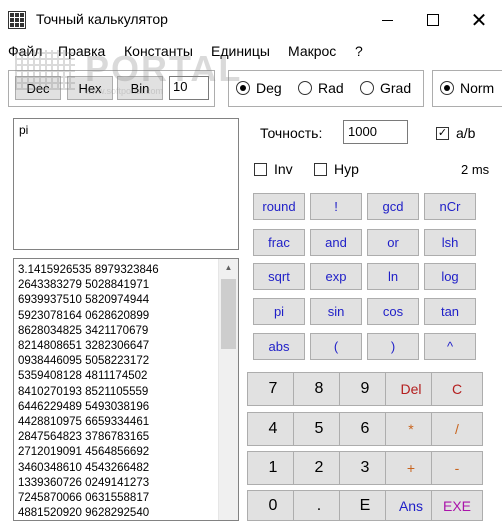 The height and width of the screenshot is (521, 502). What do you see at coordinates (228, 267) in the screenshot?
I see `scroll-up-arrow-icon: ▲` at bounding box center [228, 267].